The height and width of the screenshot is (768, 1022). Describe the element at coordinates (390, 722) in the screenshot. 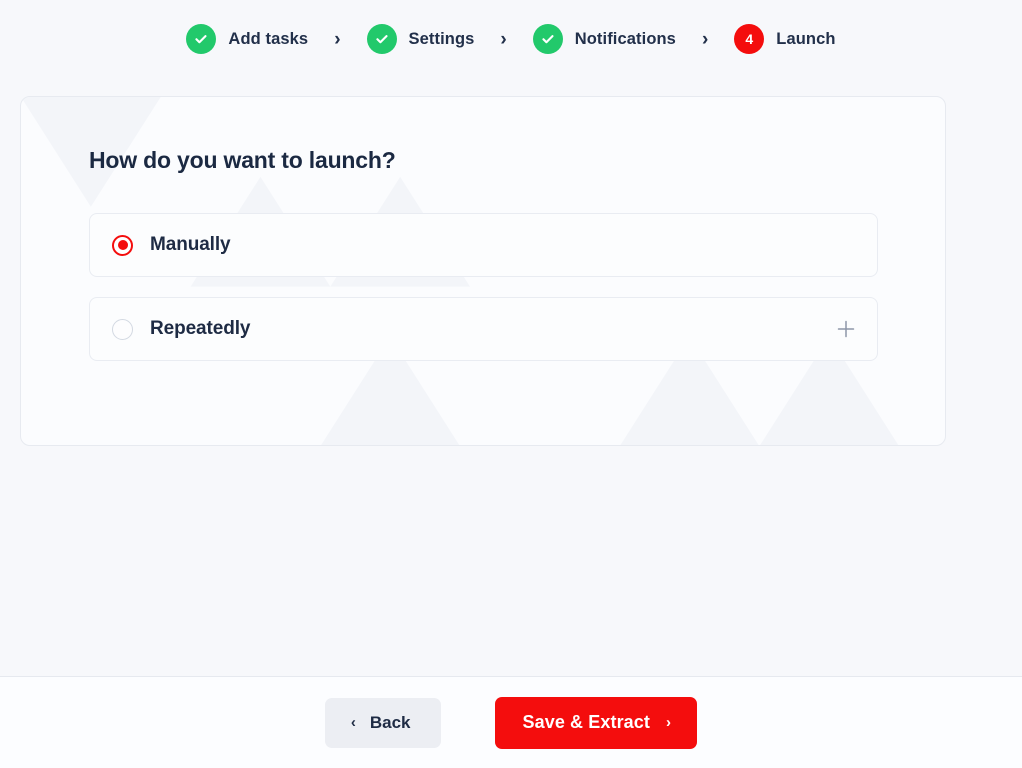

I see `back-button-label: Back` at that location.